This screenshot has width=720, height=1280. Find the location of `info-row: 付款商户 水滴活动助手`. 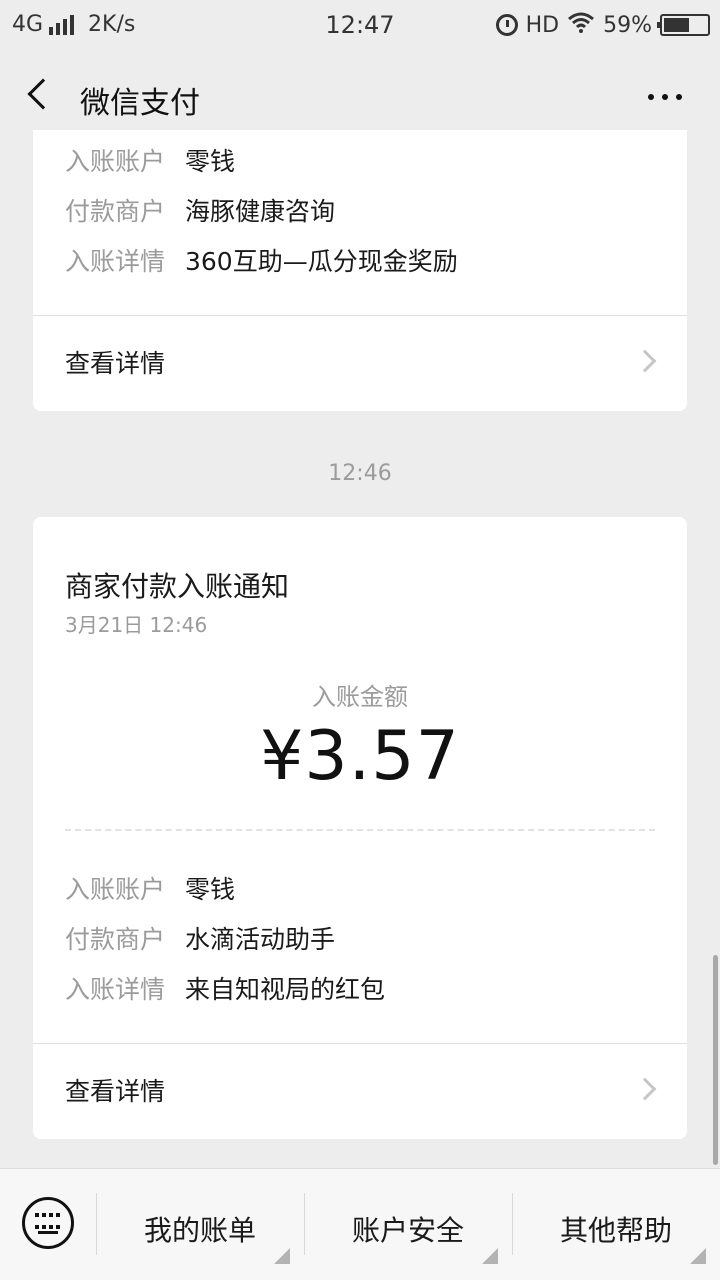

info-row: 付款商户 水滴活动助手 is located at coordinates (200, 938).